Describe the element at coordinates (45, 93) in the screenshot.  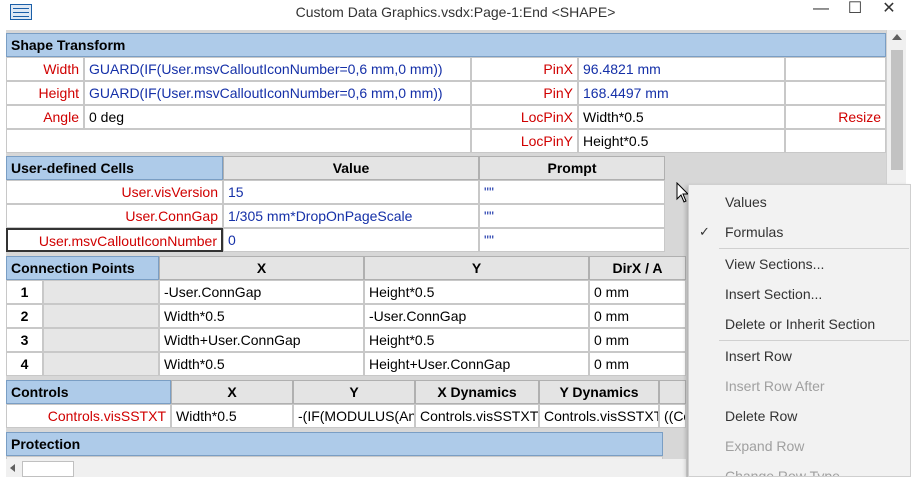
I see `cell-label-height: Height` at that location.